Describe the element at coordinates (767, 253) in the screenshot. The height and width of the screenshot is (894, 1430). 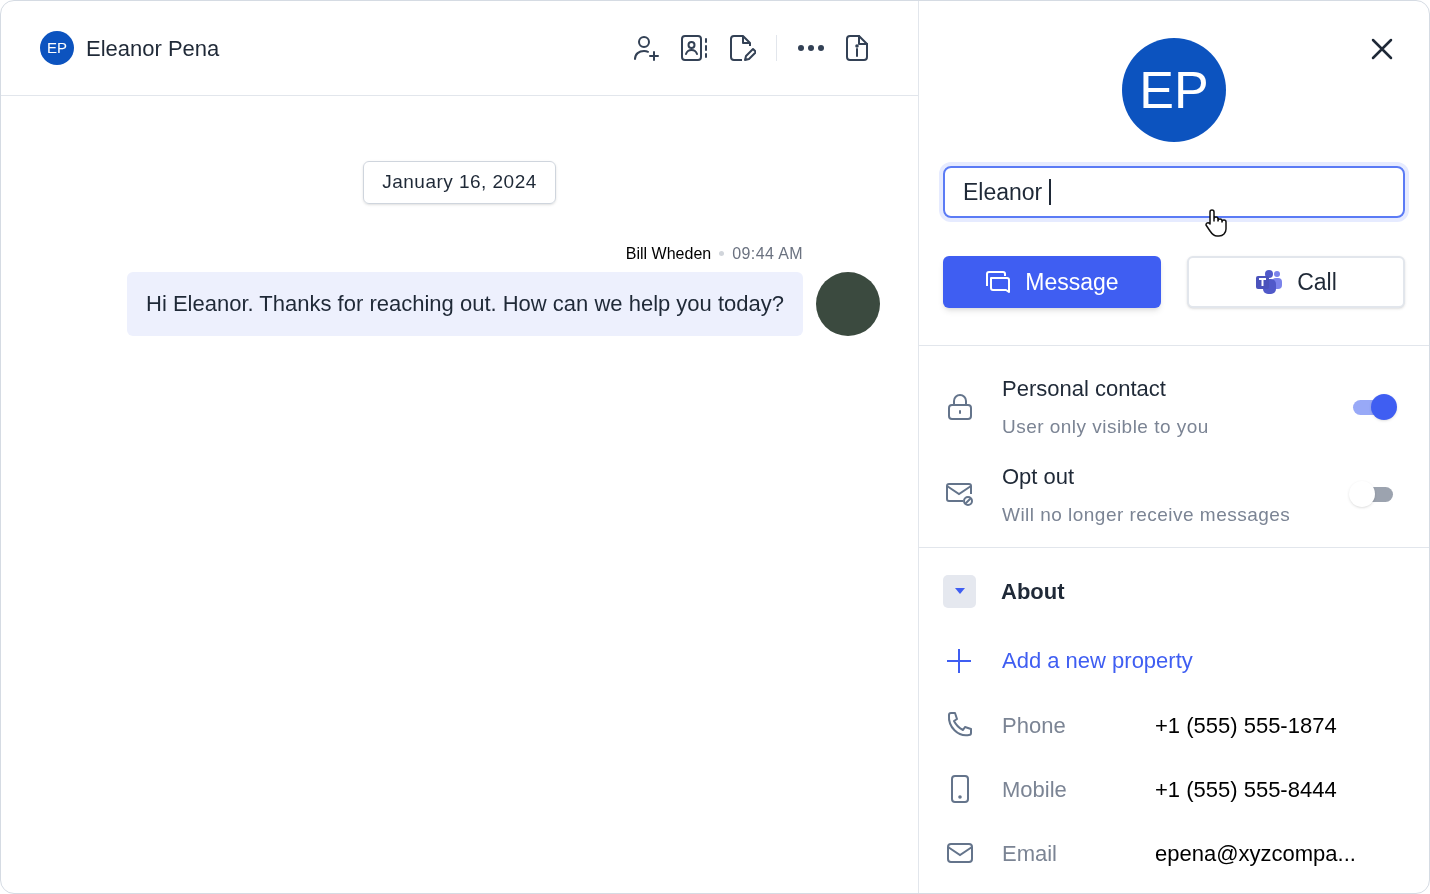
I see `message-time: 09:44 AM` at that location.